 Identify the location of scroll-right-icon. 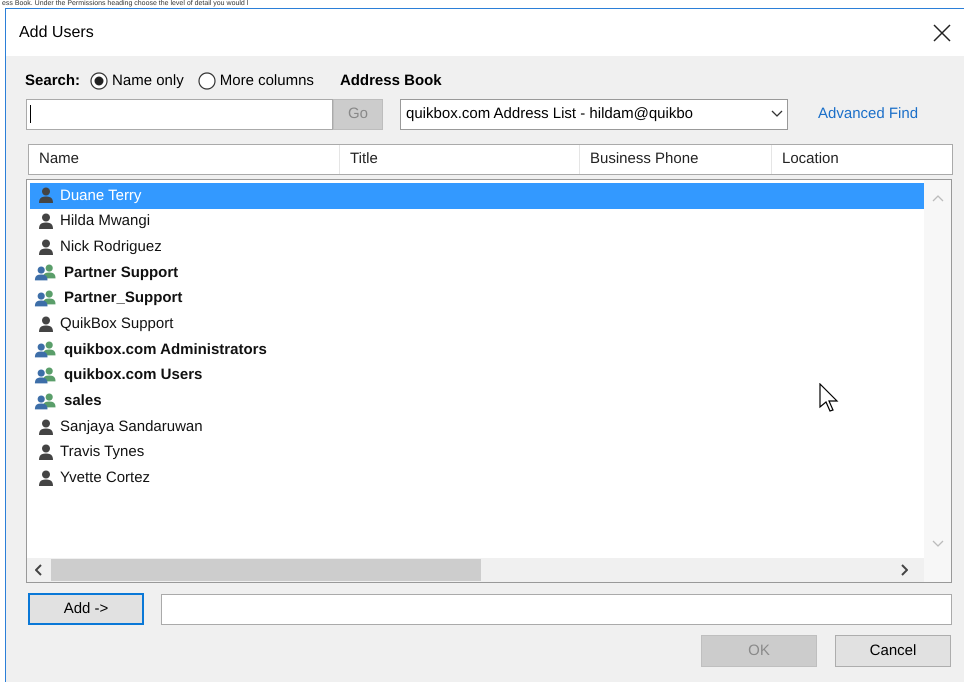
(904, 570).